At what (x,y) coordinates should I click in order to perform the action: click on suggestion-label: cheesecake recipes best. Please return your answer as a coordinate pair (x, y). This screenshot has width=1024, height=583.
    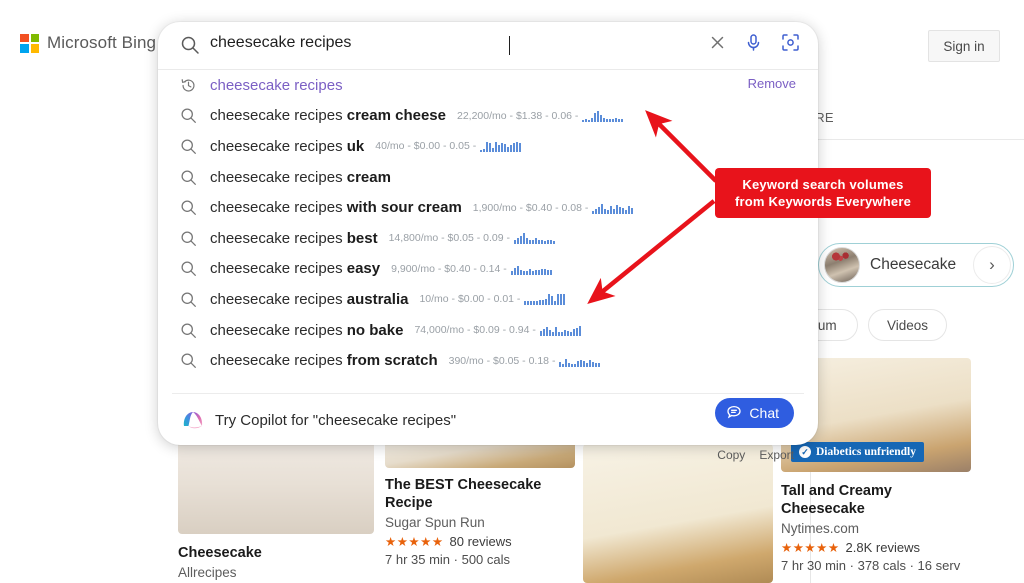
    Looking at the image, I should click on (294, 238).